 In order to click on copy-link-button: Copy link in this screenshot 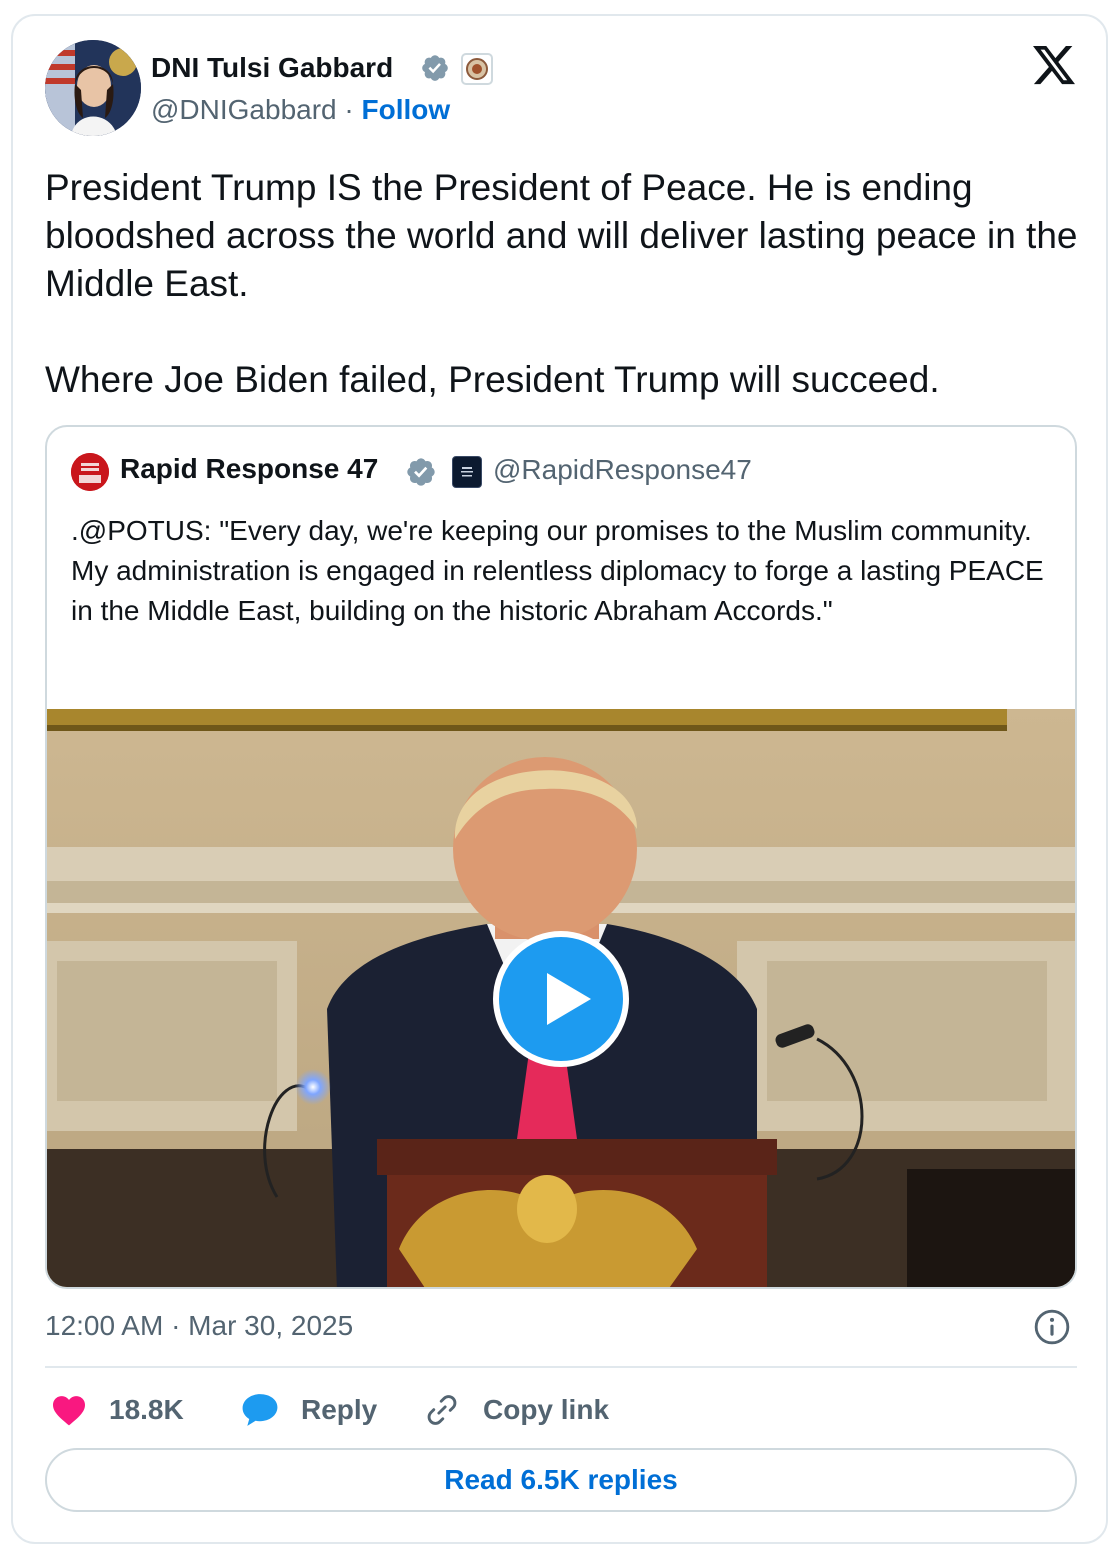, I will do `click(516, 1410)`.